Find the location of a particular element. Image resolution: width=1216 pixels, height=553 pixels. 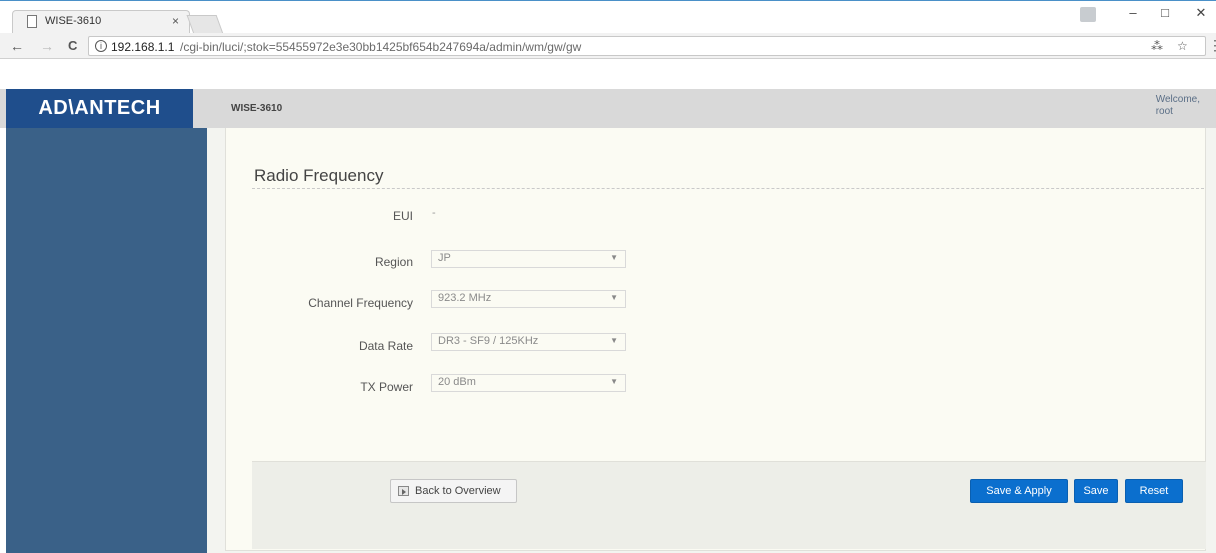

url-host: 192.168.1.1 is located at coordinates (143, 47).